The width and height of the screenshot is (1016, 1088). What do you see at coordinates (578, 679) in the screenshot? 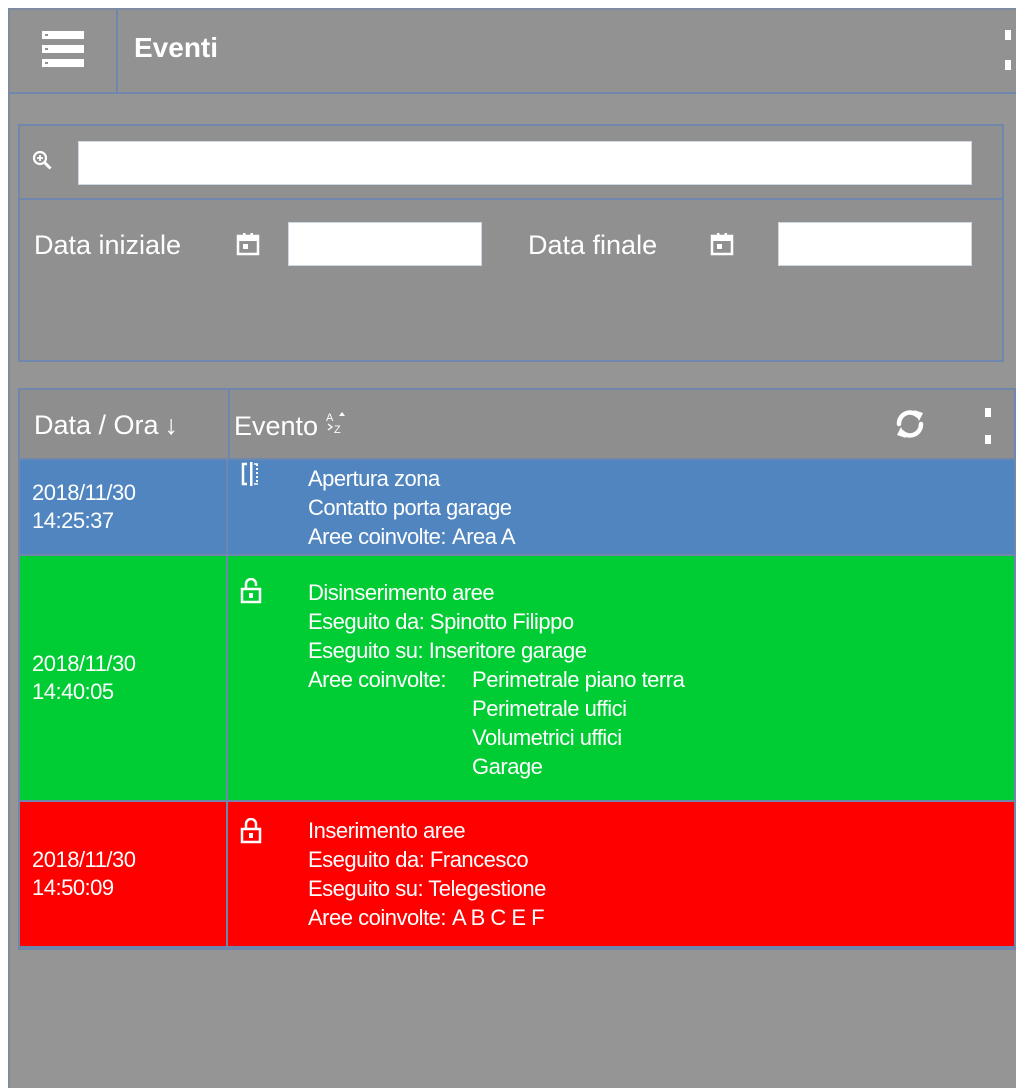
I see `area-item: Perimetrale piano terra` at bounding box center [578, 679].